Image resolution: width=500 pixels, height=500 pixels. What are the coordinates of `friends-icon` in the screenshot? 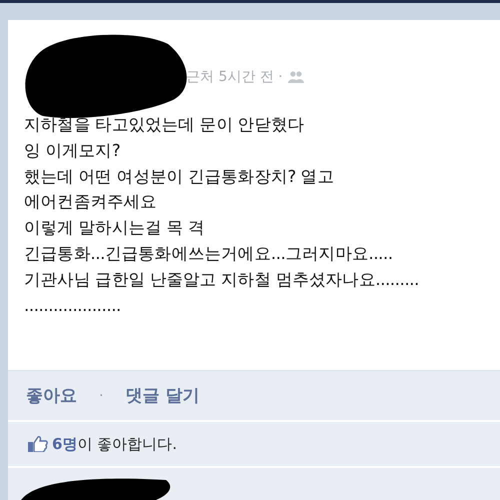 It's located at (296, 77).